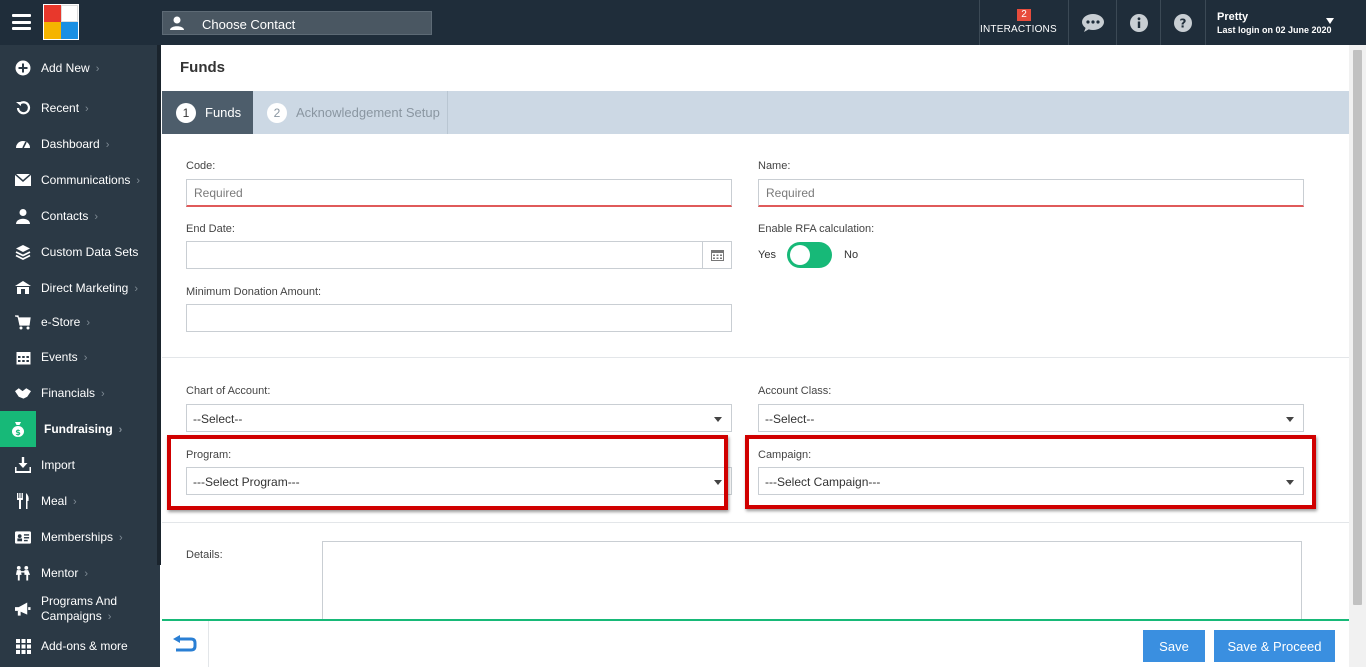 The height and width of the screenshot is (667, 1366). Describe the element at coordinates (368, 112) in the screenshot. I see `step-label: Acknowledgement Setup` at that location.